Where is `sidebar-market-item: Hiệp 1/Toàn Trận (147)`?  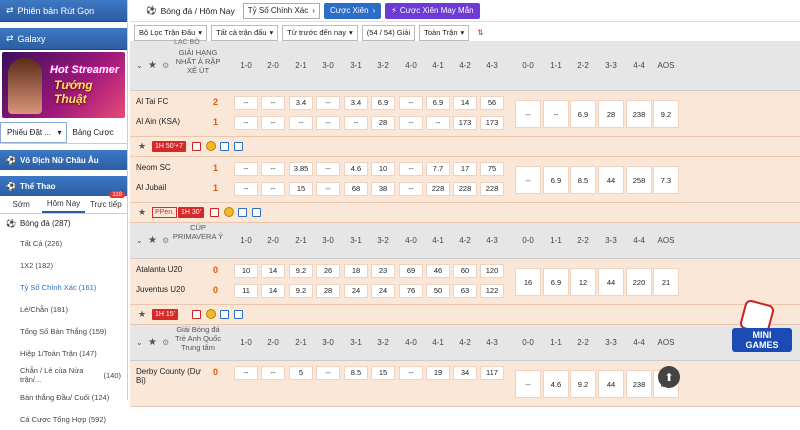 sidebar-market-item: Hiệp 1/Toàn Trận (147) is located at coordinates (63, 353).